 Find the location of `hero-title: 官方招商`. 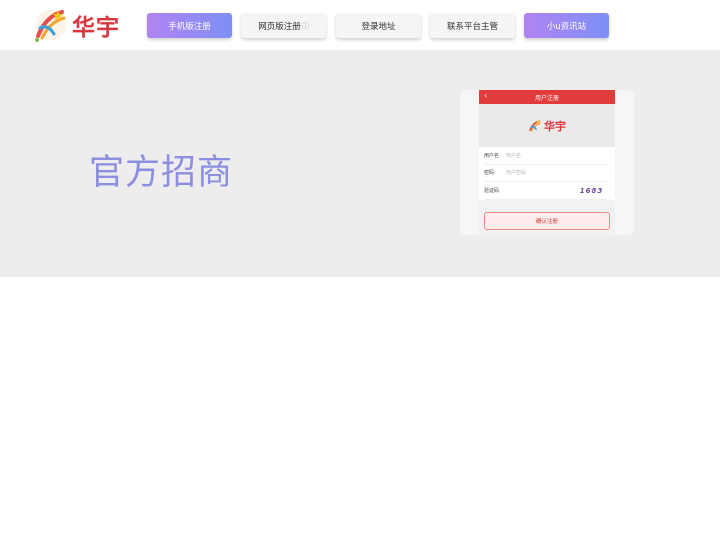

hero-title: 官方招商 is located at coordinates (161, 173).